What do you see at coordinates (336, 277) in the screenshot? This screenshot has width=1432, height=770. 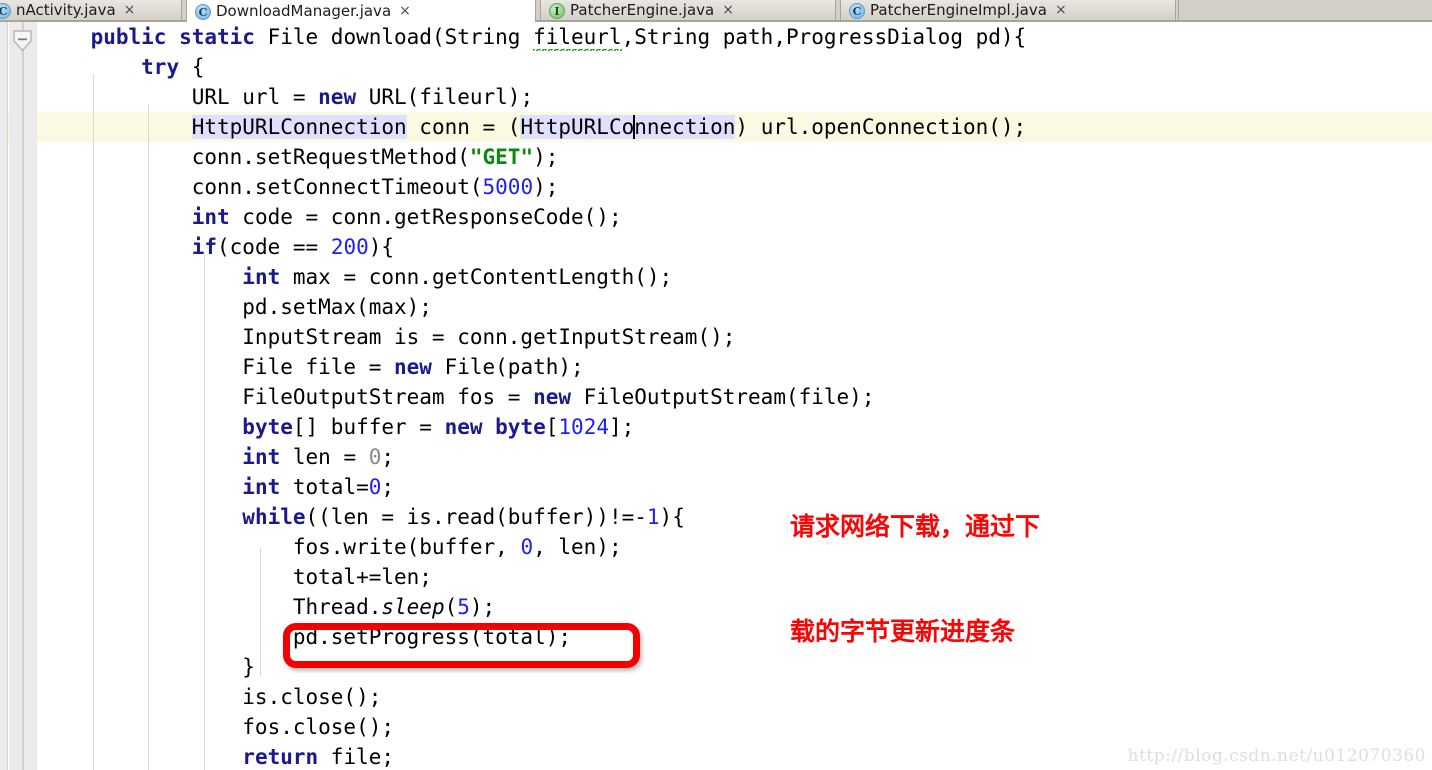 I see `code-line: int max = conn.getContentLength();` at bounding box center [336, 277].